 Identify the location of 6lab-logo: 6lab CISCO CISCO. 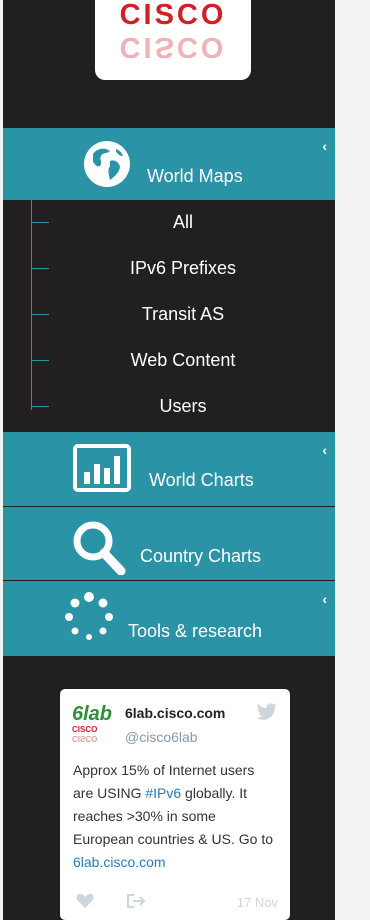
(92, 723).